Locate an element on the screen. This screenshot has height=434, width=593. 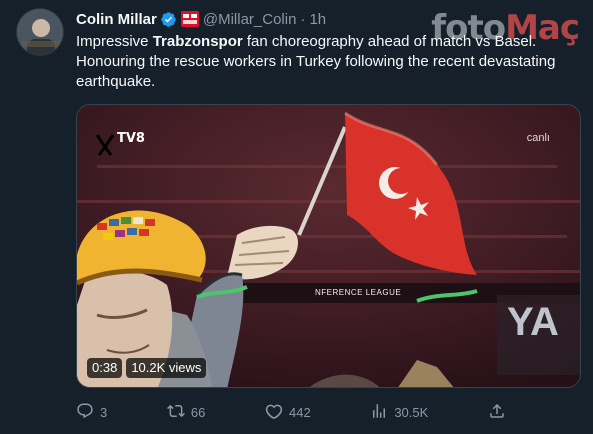
tweet-text-start: Impressive is located at coordinates (114, 41).